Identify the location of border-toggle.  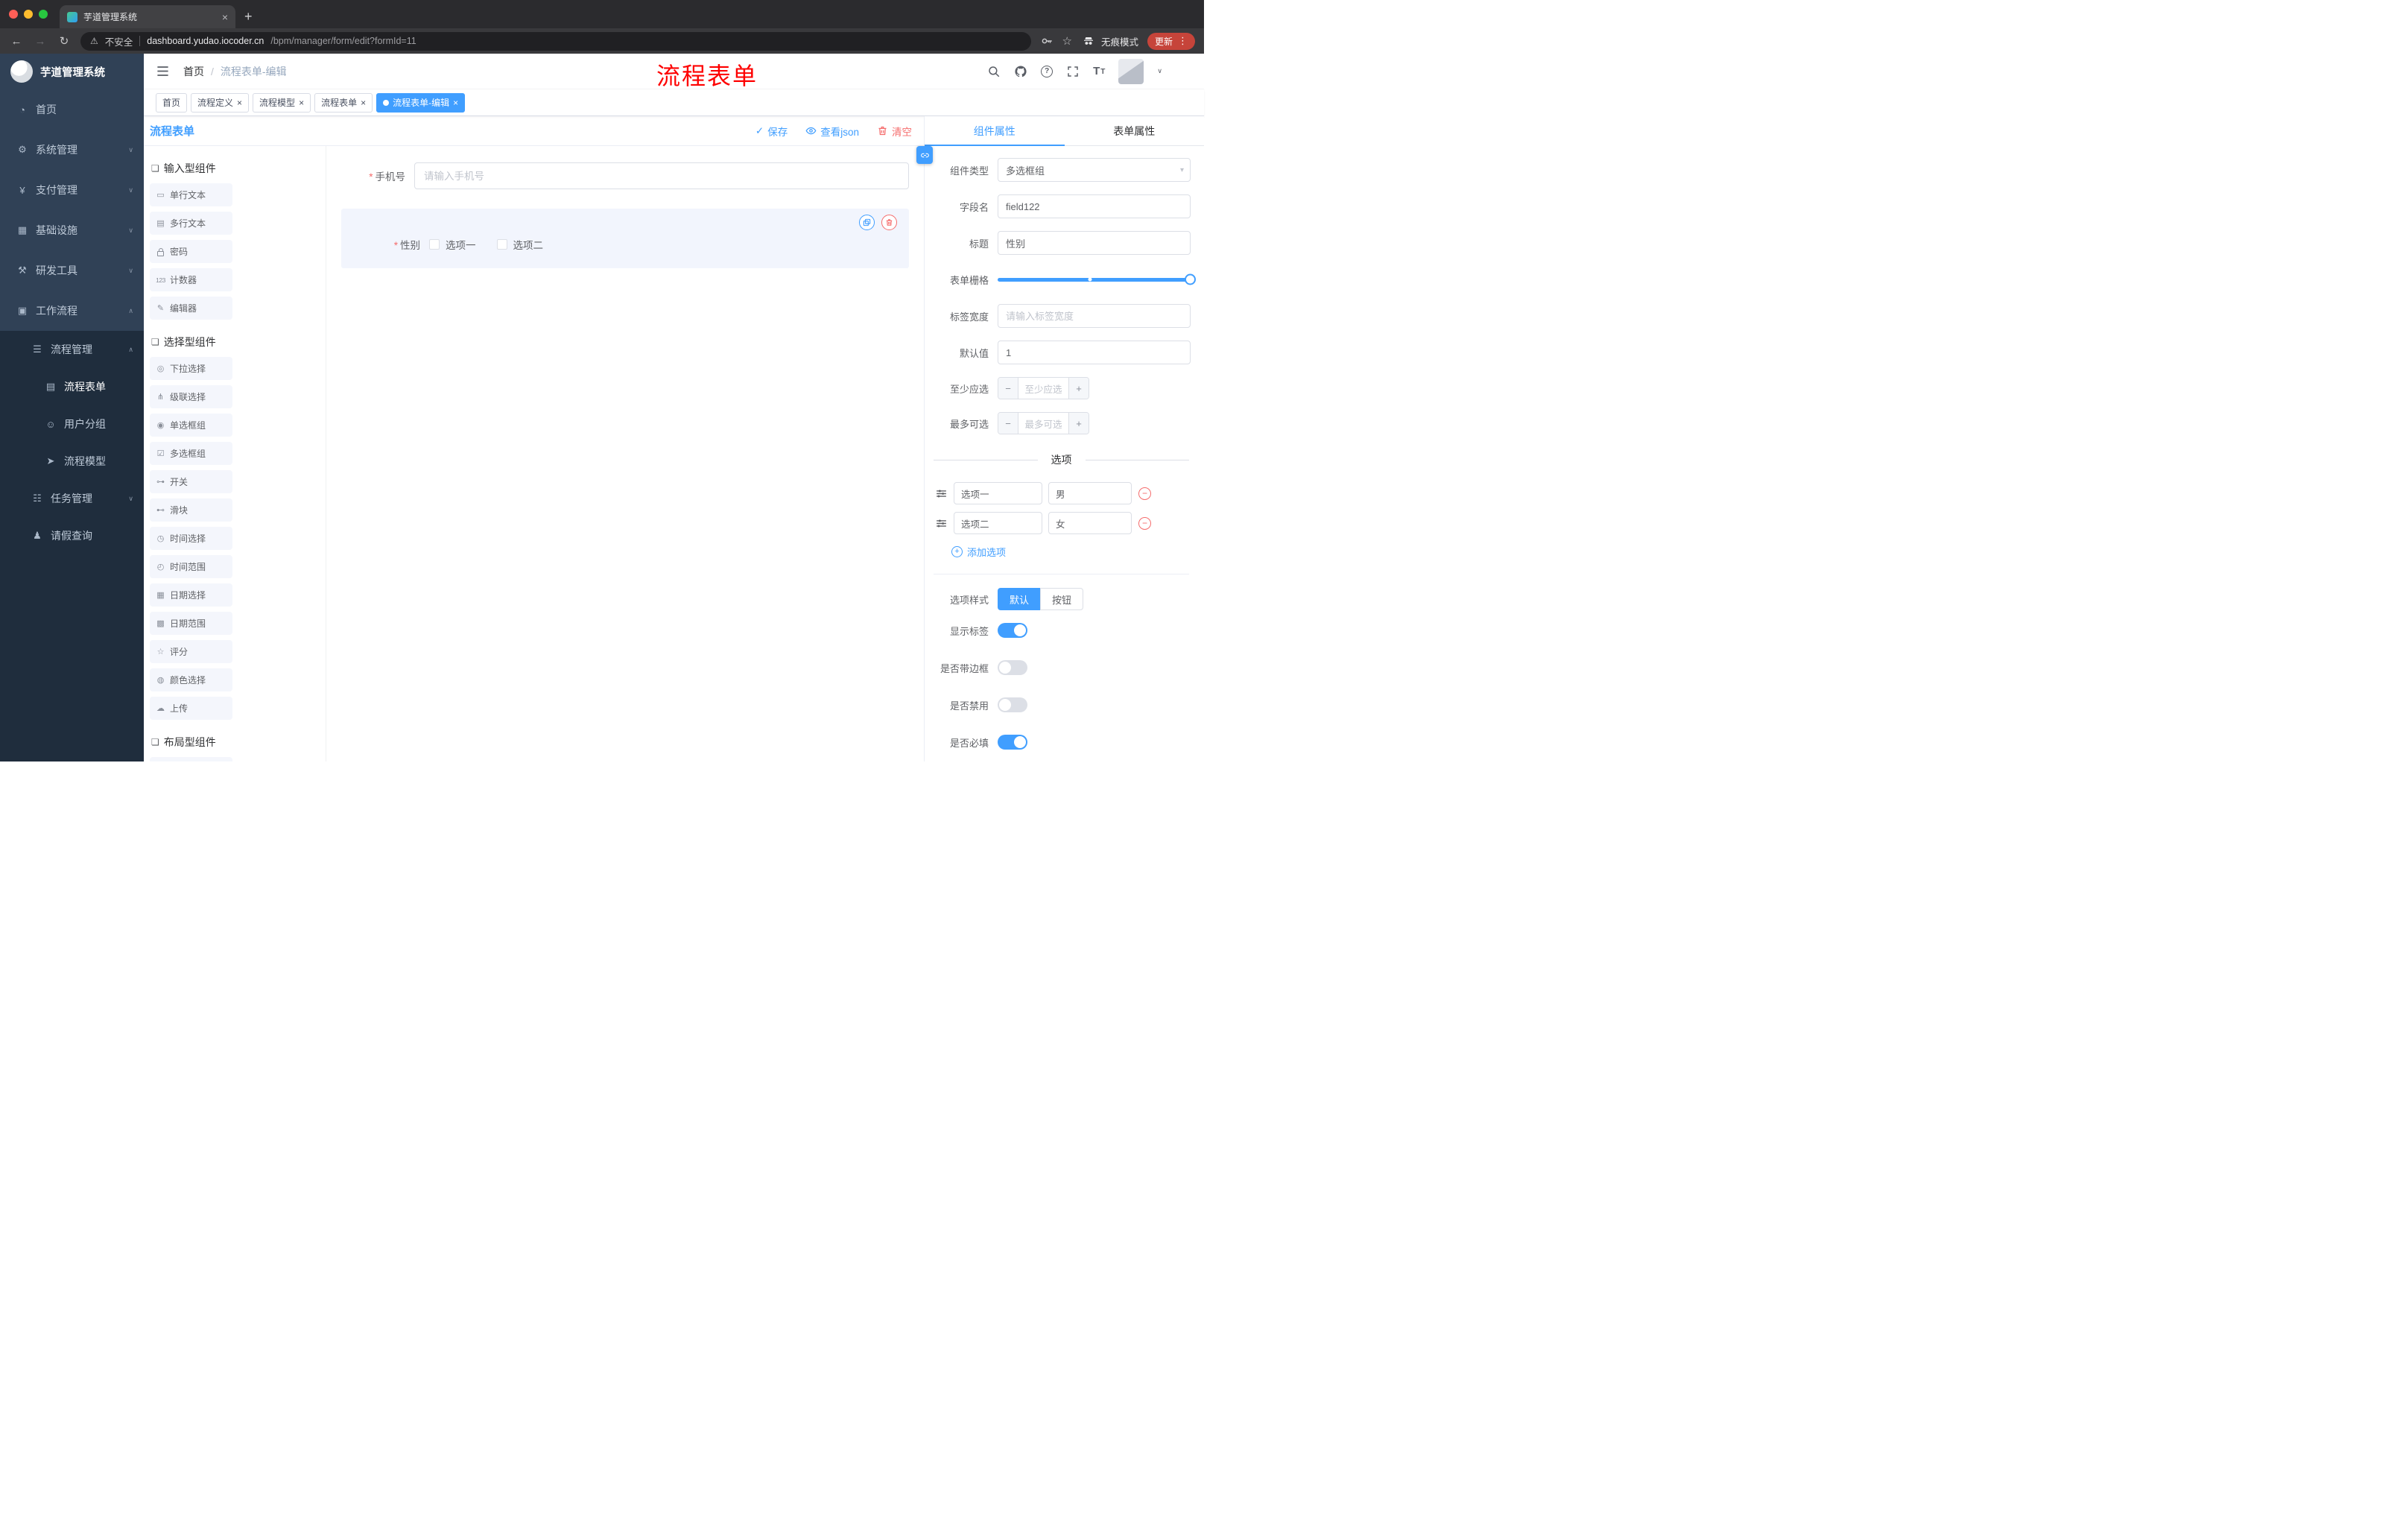
(1012, 668).